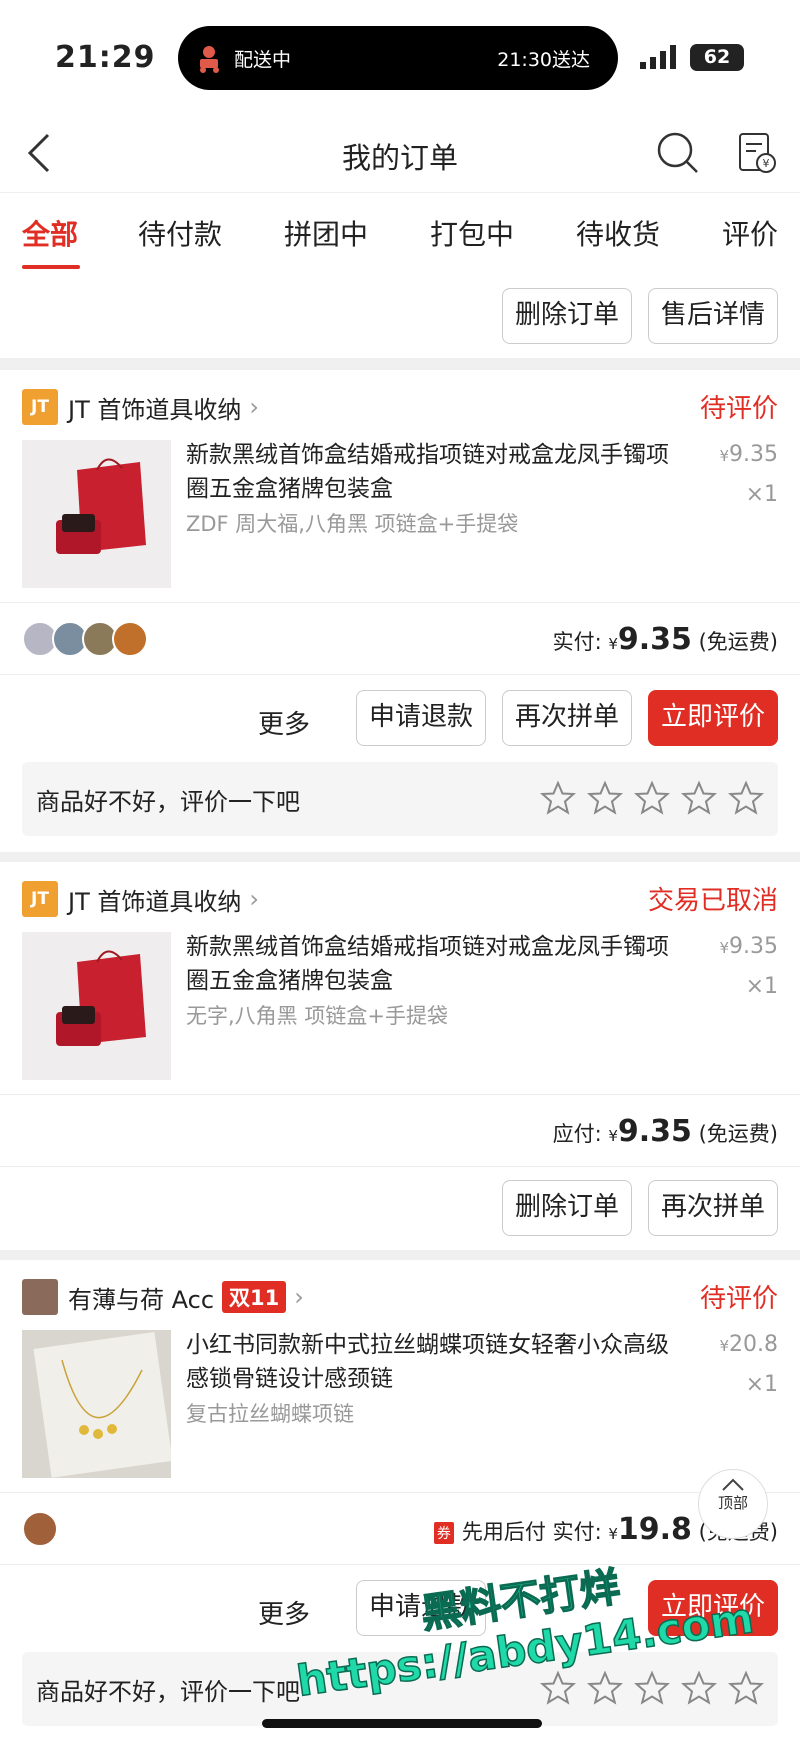  I want to click on battery-icon: 62, so click(717, 57).